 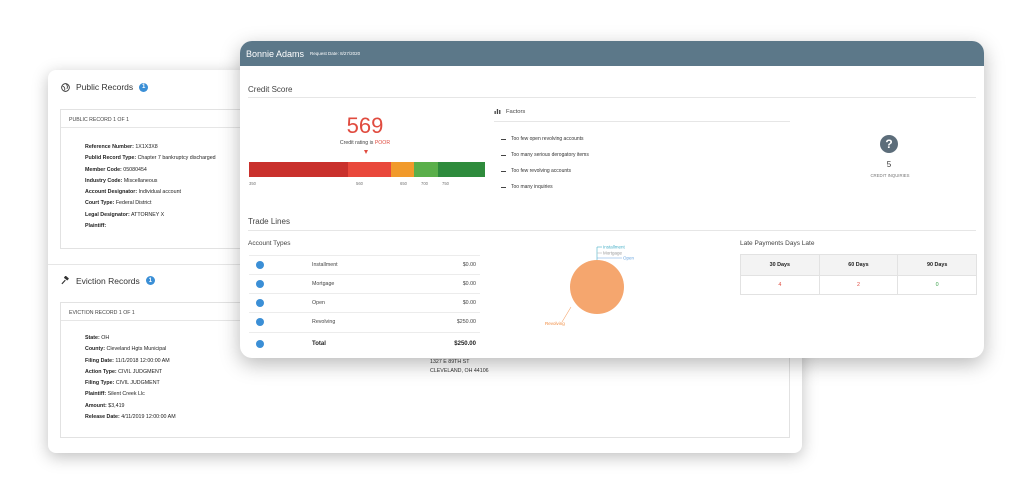 I want to click on total-label: Total, so click(x=319, y=343).